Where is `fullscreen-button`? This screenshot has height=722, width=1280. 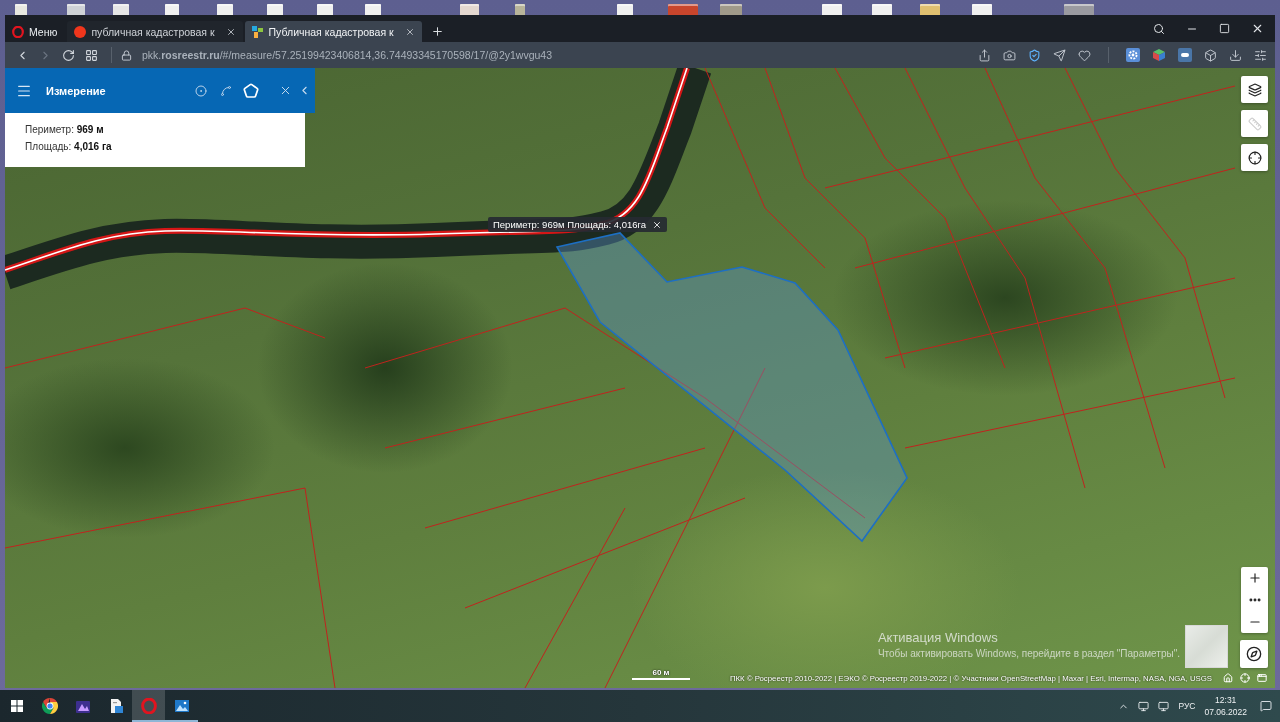 fullscreen-button is located at coordinates (1262, 678).